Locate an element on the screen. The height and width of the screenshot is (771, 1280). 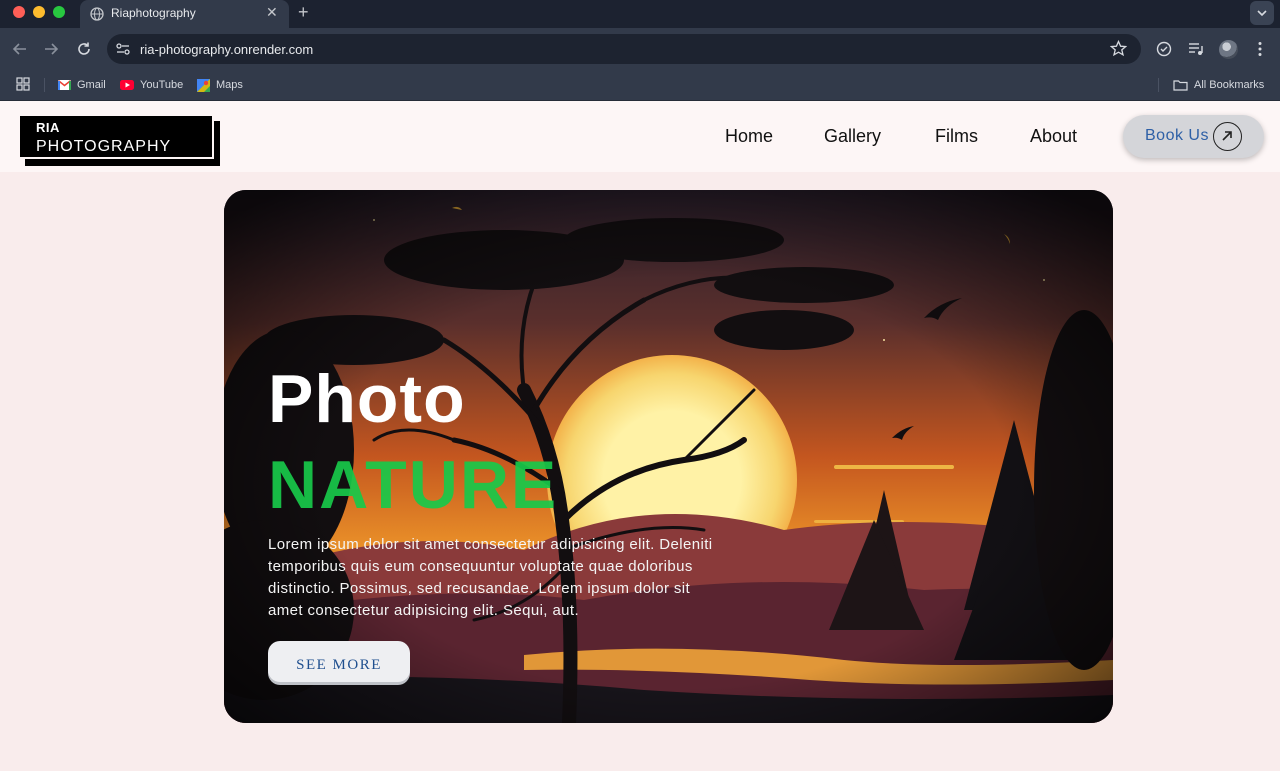
apps-grid-icon is located at coordinates (23, 84).